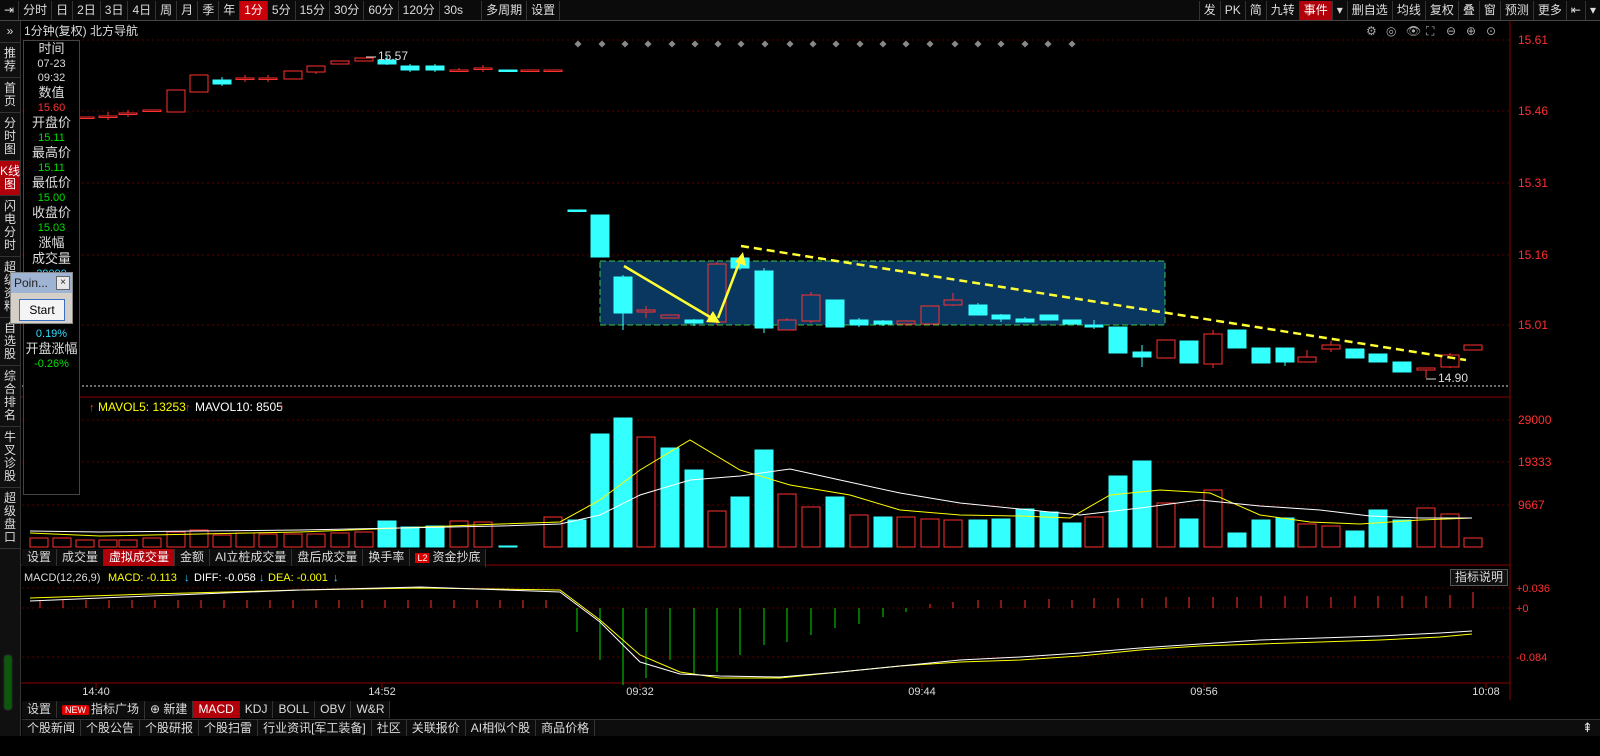 The height and width of the screenshot is (756, 1600). What do you see at coordinates (1451, 31) in the screenshot?
I see `chart-tool-icon: ⊖` at bounding box center [1451, 31].